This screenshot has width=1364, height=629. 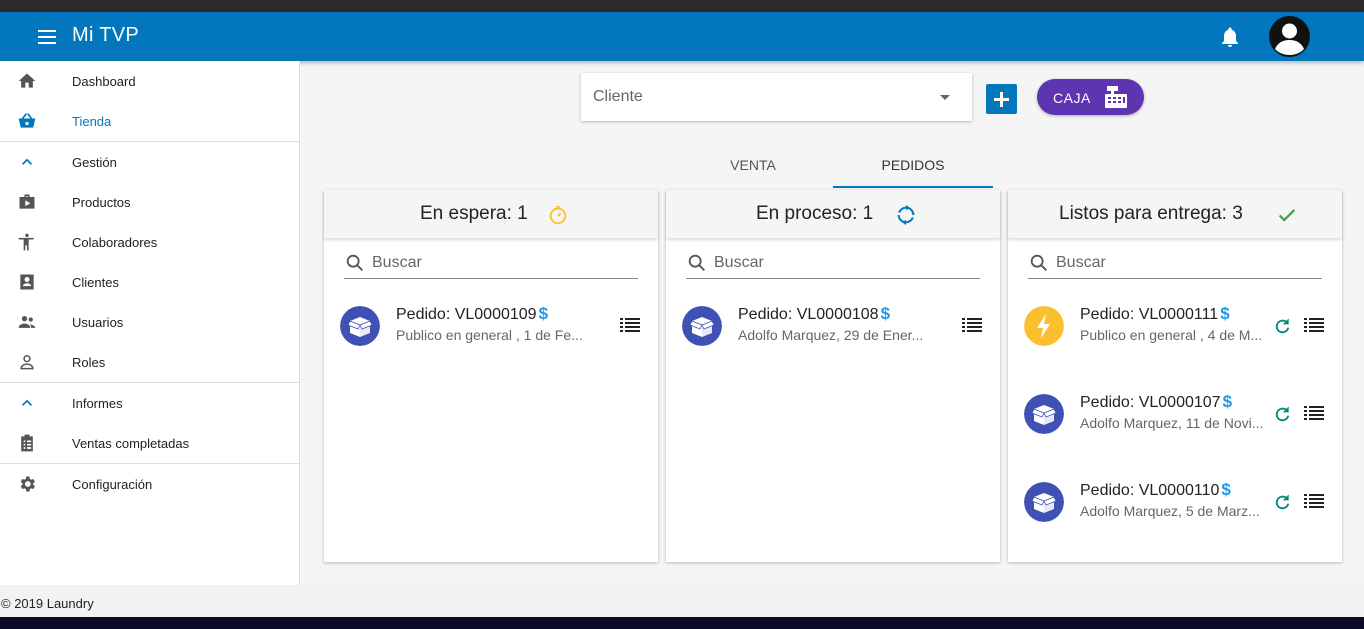 I want to click on order-title: Pedido: VL0000107 $, so click(x=1156, y=402).